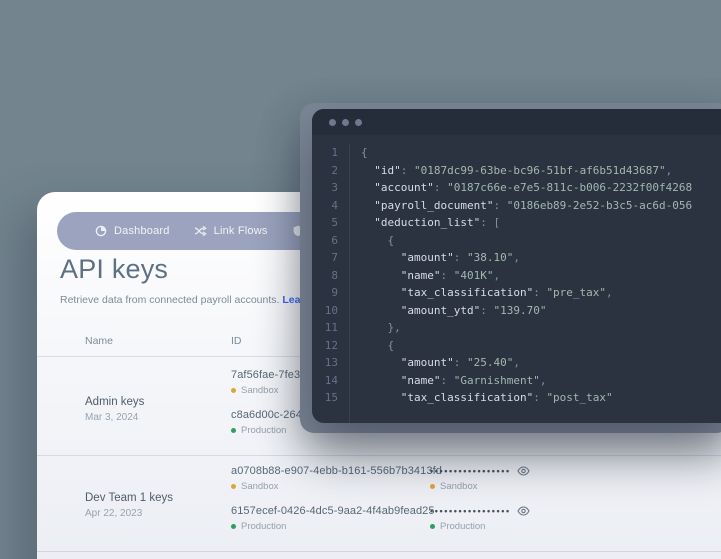 The width and height of the screenshot is (721, 559). I want to click on key-set-date: Mar 3, 2024, so click(112, 417).